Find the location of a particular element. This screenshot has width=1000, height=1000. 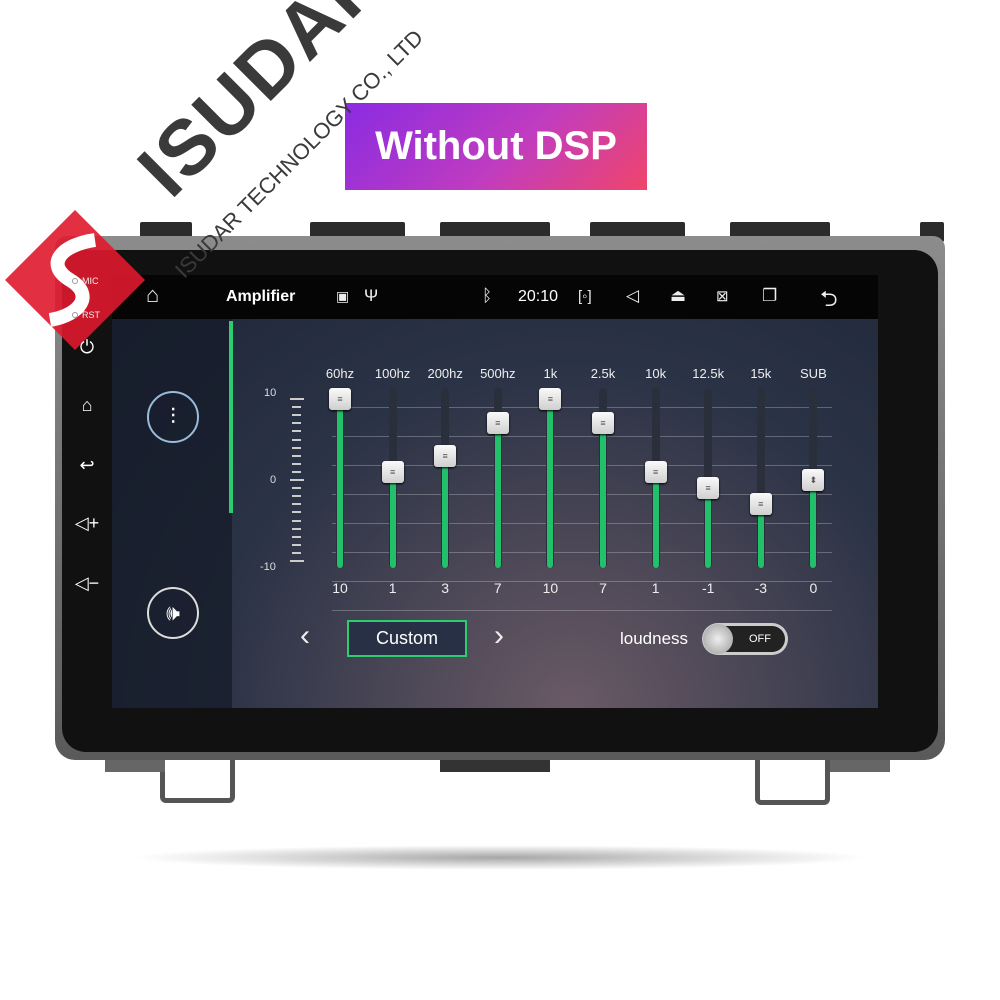

band-label: 10k is located at coordinates (656, 373).